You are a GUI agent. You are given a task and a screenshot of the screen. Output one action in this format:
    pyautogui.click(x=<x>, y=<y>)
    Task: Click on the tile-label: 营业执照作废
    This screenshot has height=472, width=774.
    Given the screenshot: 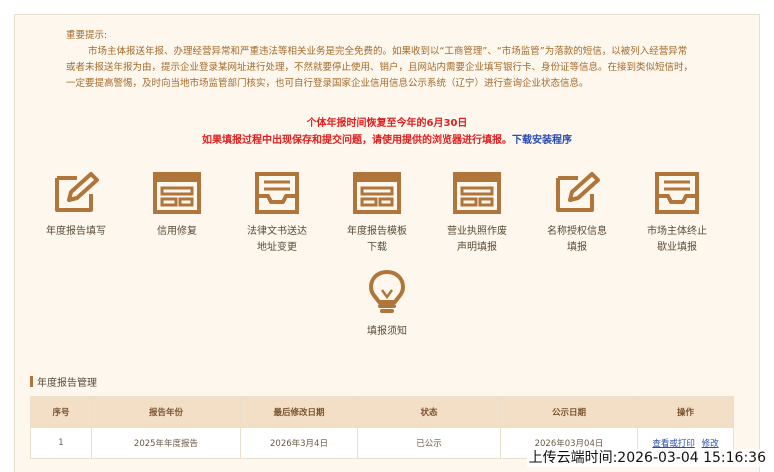 What is the action you would take?
    pyautogui.click(x=477, y=231)
    